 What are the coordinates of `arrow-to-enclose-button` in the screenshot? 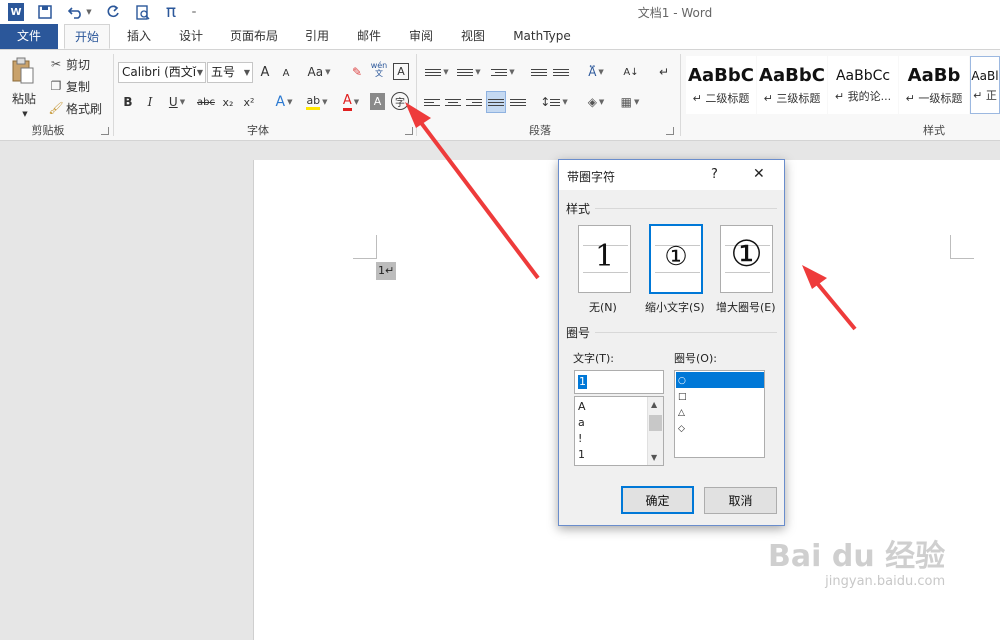 It's located at (472, 191).